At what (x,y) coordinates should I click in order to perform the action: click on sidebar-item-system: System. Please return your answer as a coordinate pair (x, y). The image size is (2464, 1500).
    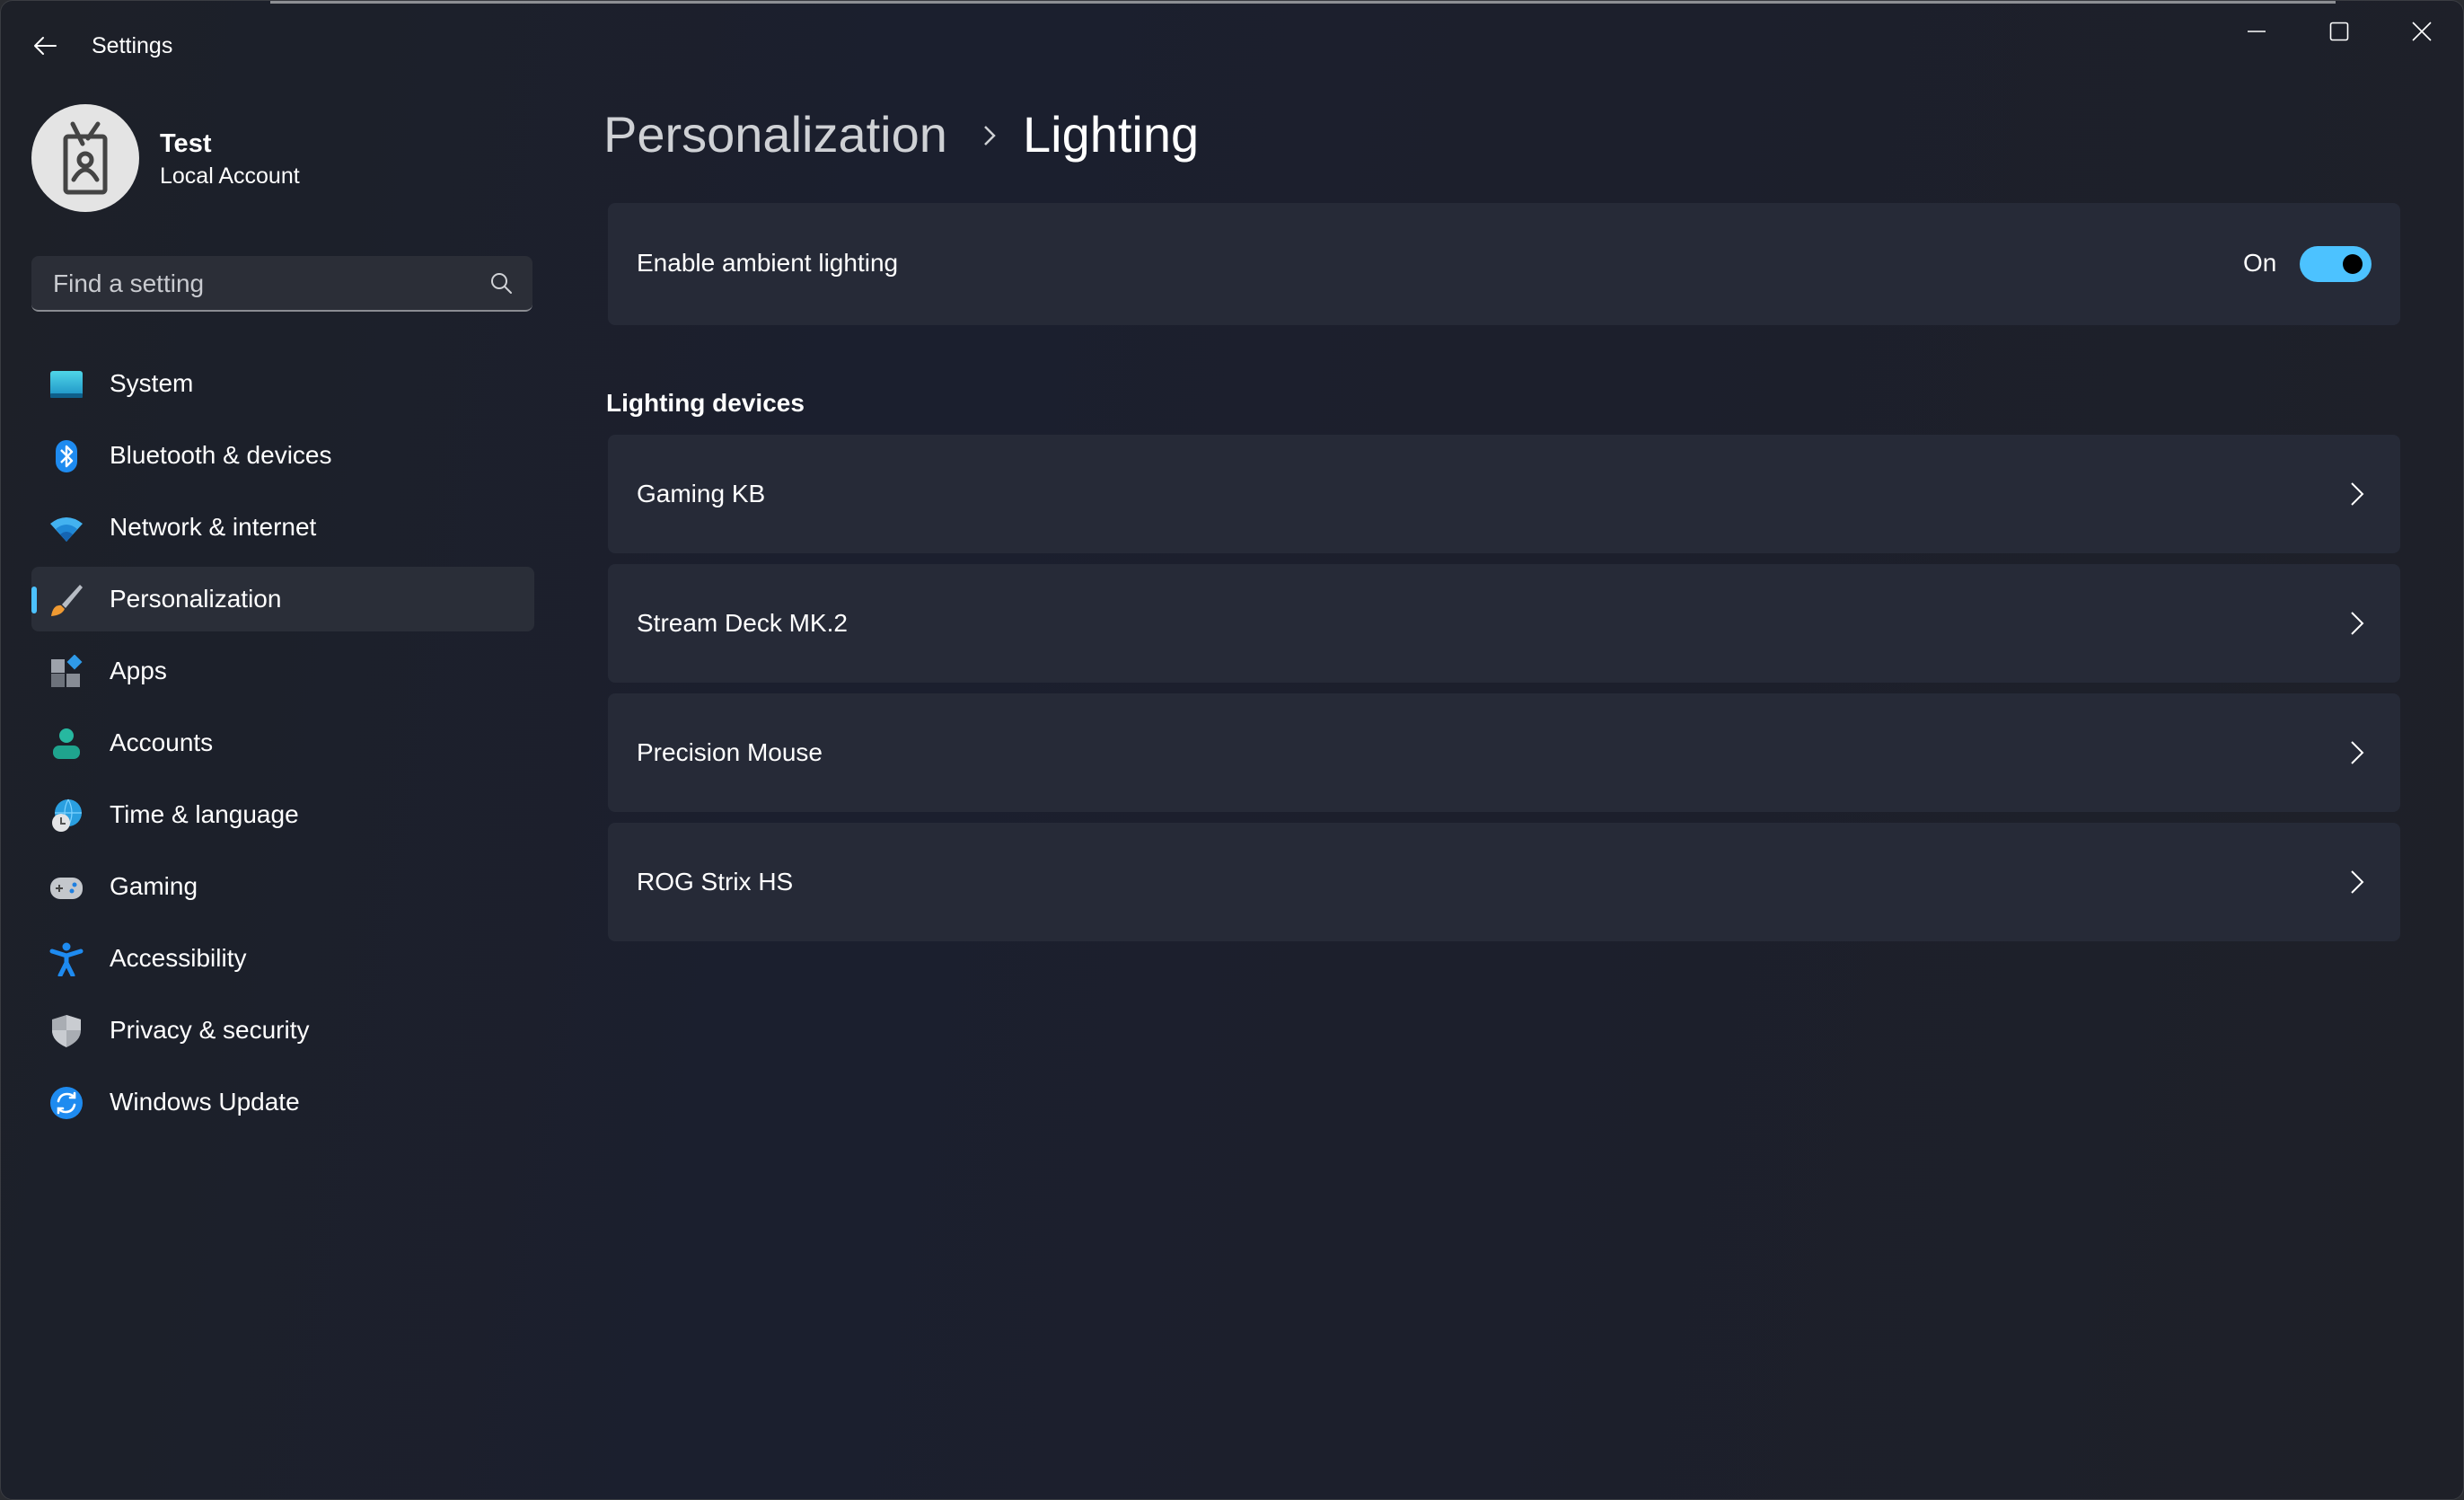
    Looking at the image, I should click on (282, 383).